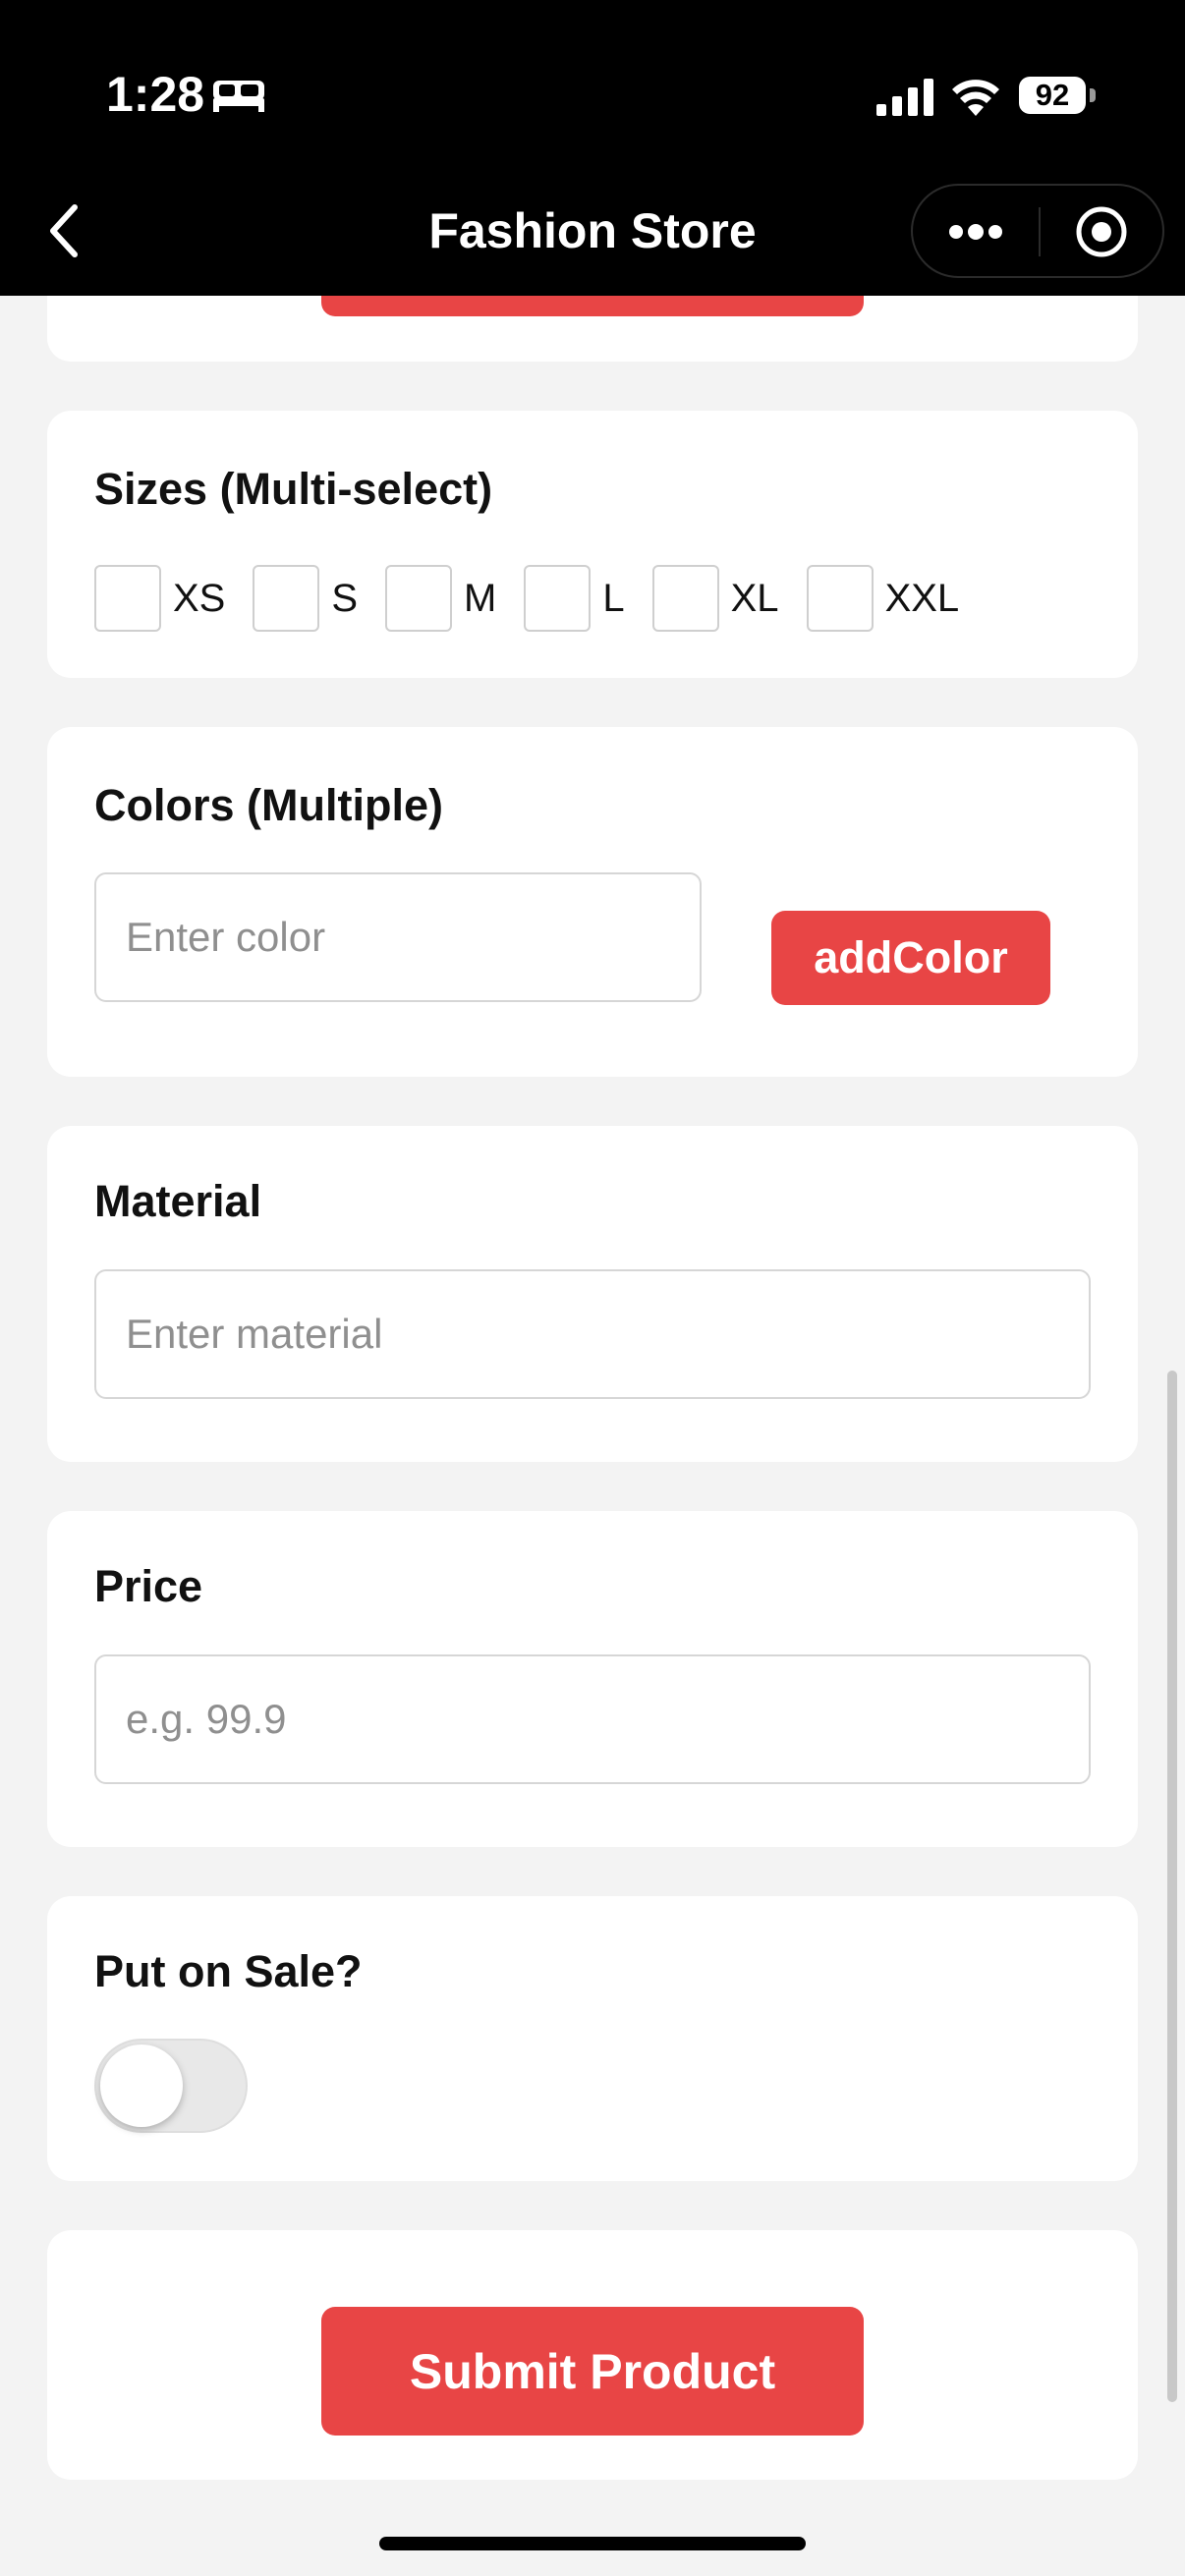 The height and width of the screenshot is (2576, 1185). I want to click on size-option-s: S, so click(306, 598).